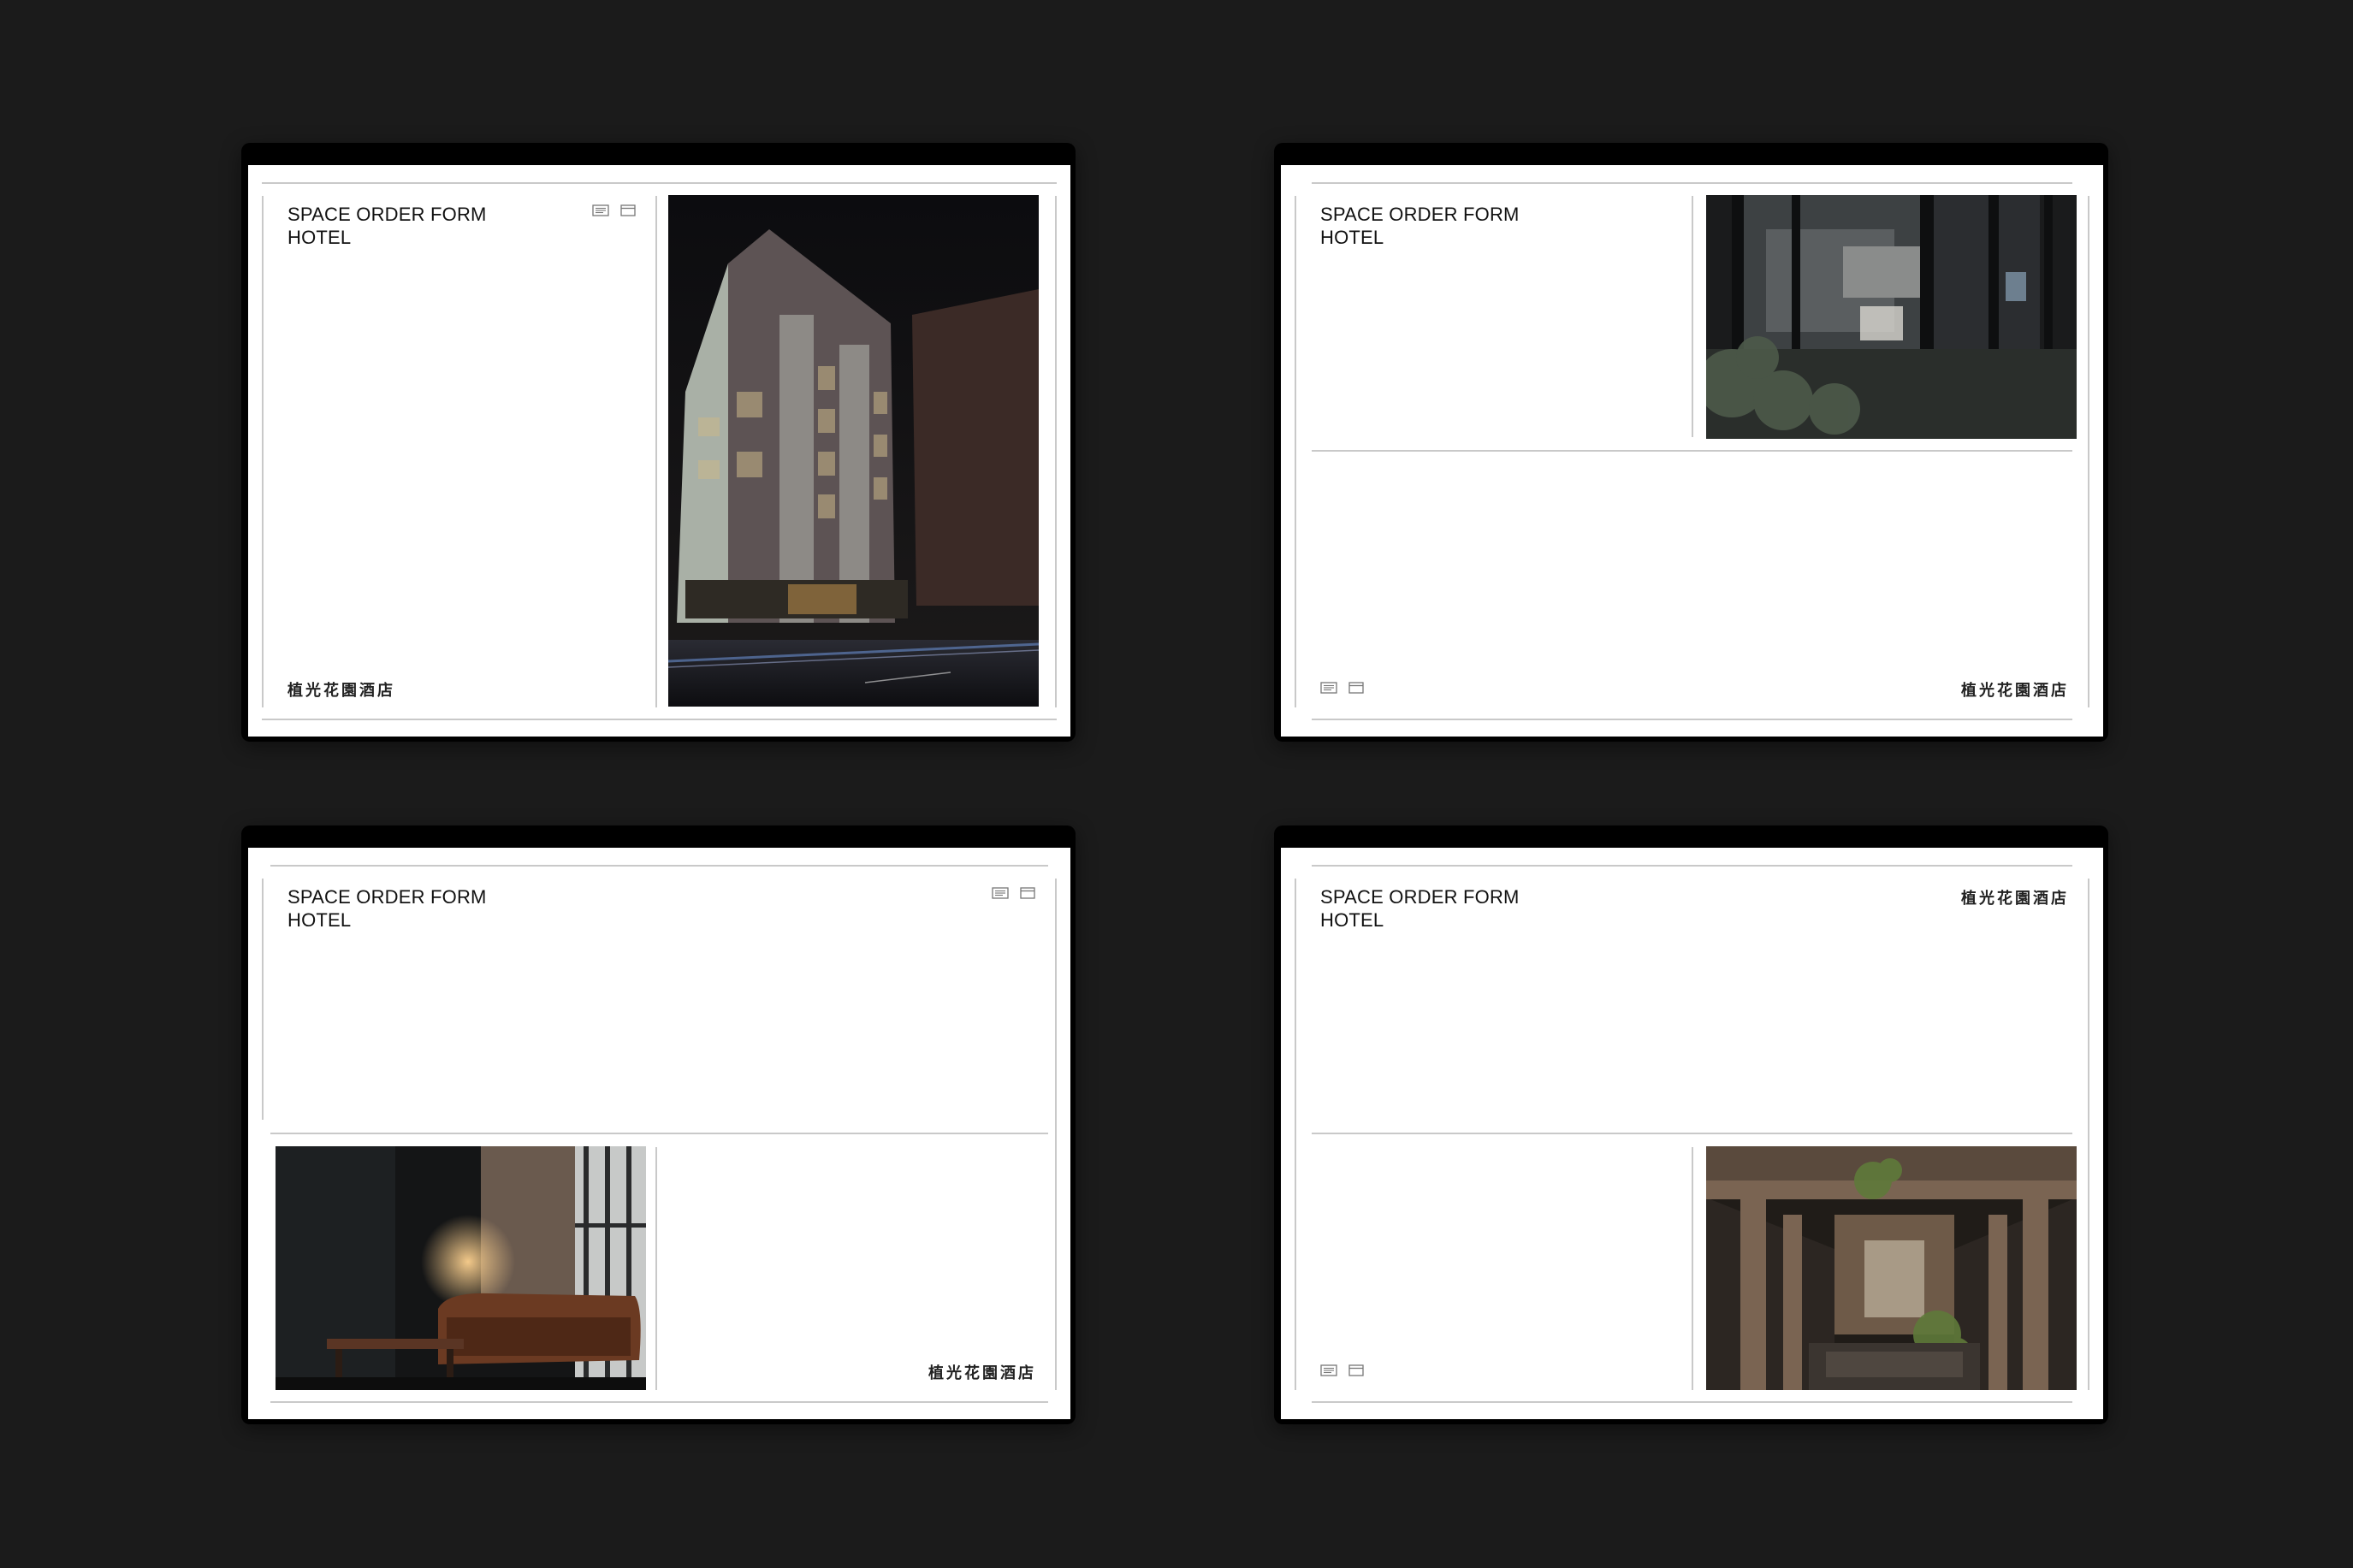 The height and width of the screenshot is (1568, 2353). I want to click on mockup-top-left: SPACE ORDER FORM HOTEL 植光花園酒店, so click(659, 442).